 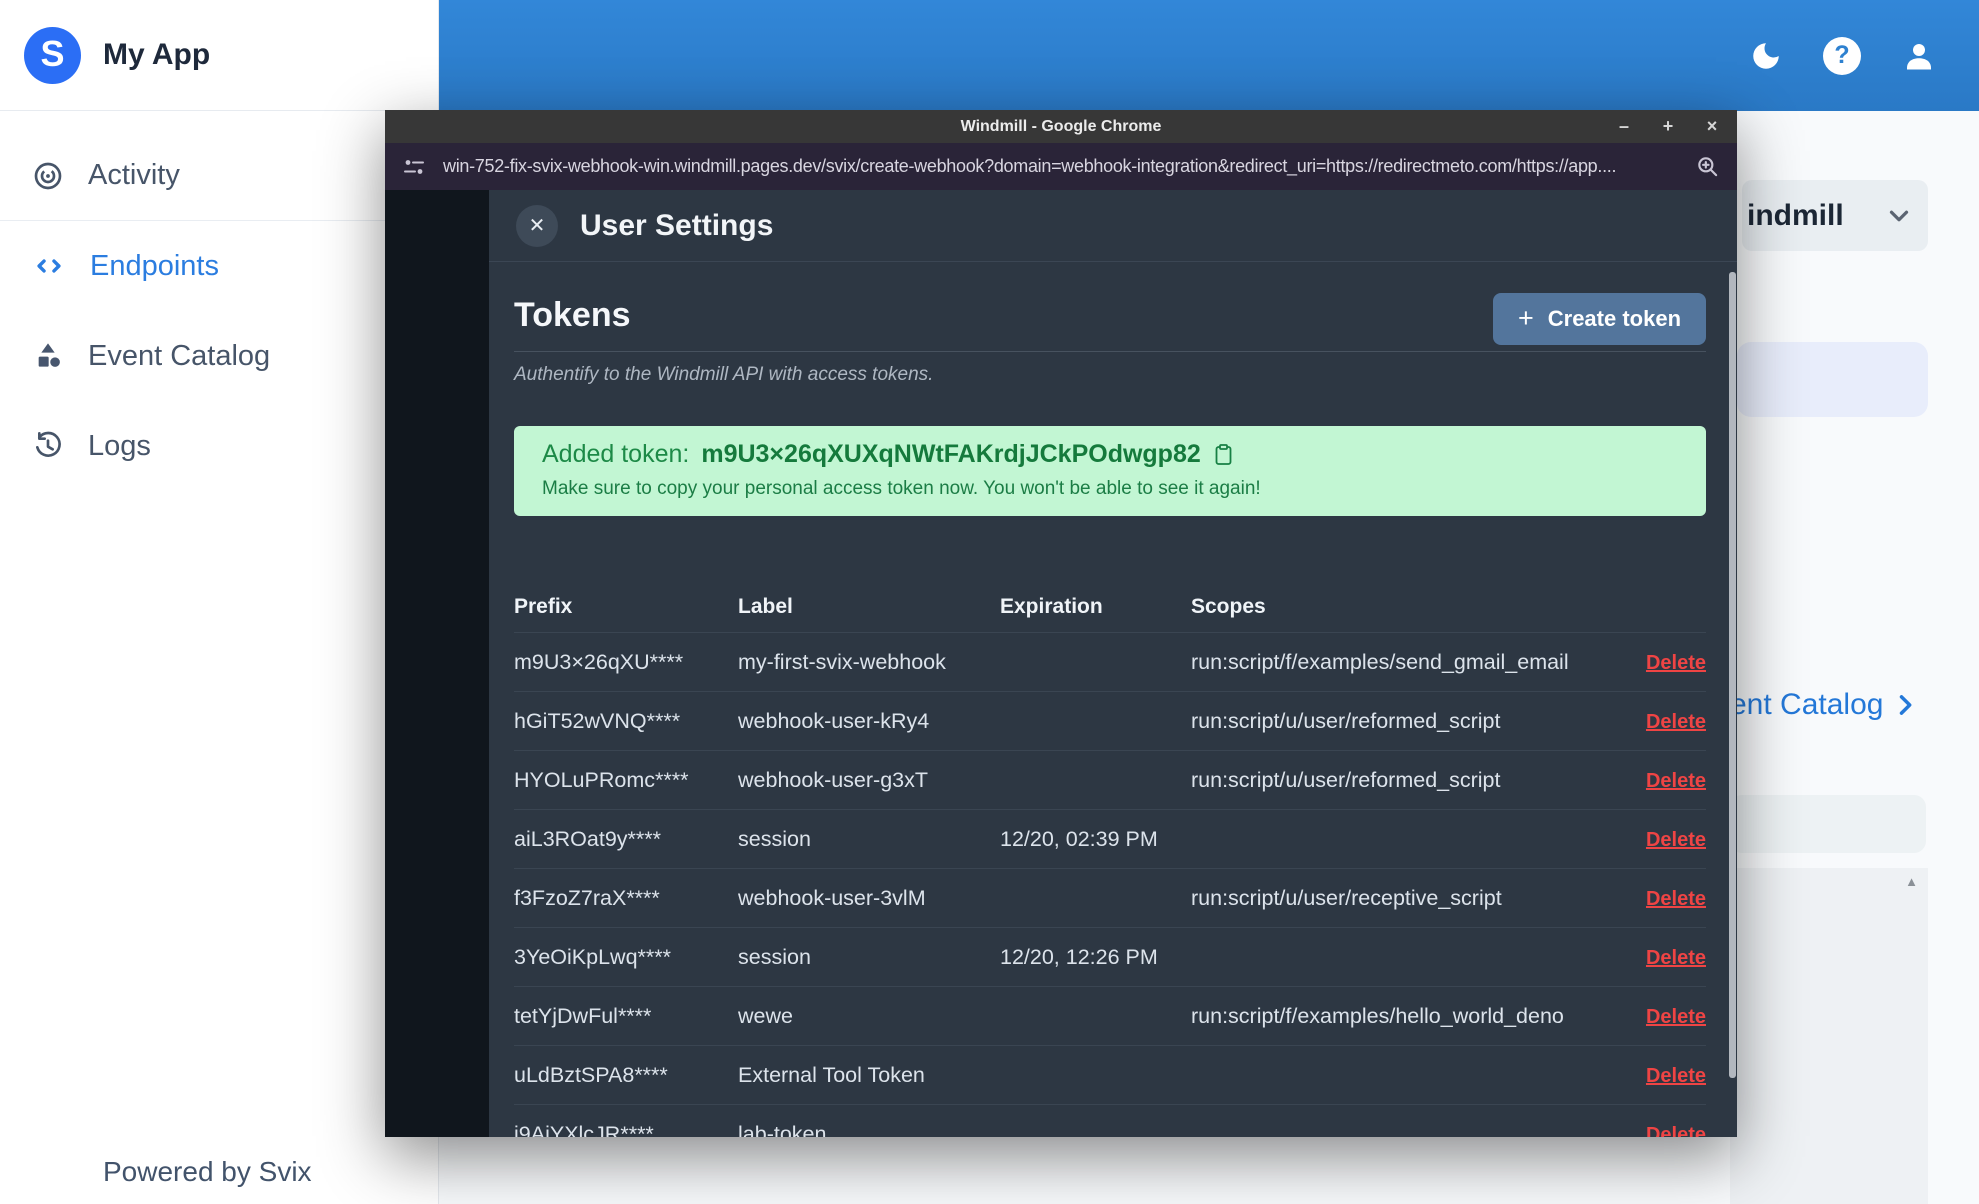 What do you see at coordinates (154, 265) in the screenshot?
I see `sidebar-item-label: Endpoints` at bounding box center [154, 265].